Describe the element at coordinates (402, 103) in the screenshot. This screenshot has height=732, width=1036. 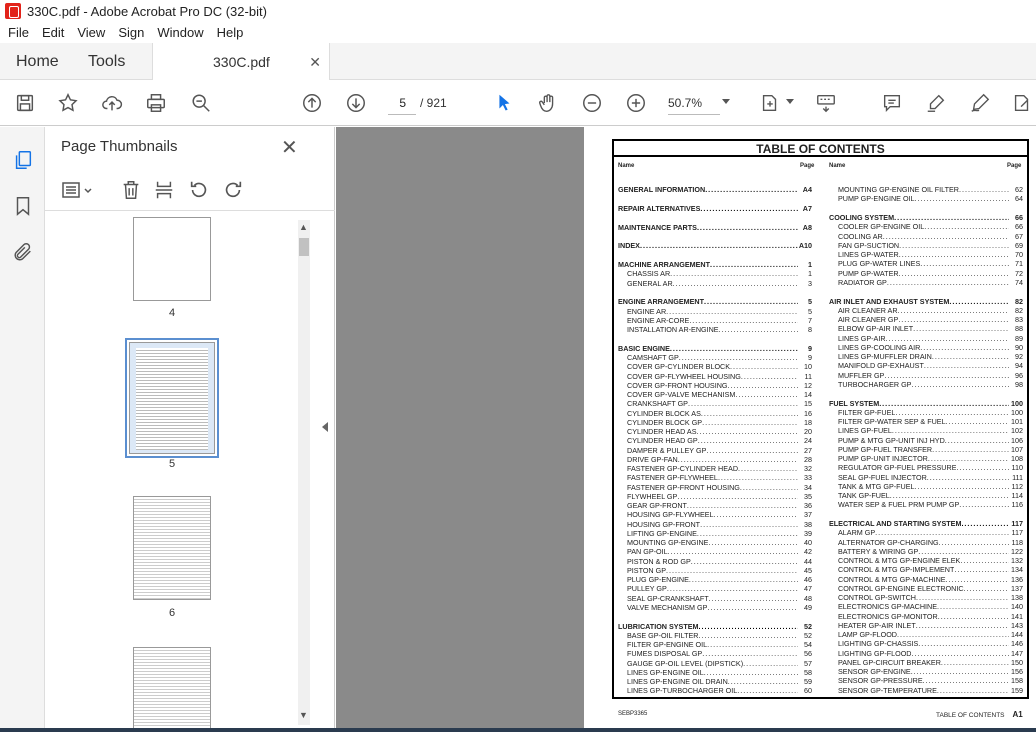
I see `page-number-input: 5` at that location.